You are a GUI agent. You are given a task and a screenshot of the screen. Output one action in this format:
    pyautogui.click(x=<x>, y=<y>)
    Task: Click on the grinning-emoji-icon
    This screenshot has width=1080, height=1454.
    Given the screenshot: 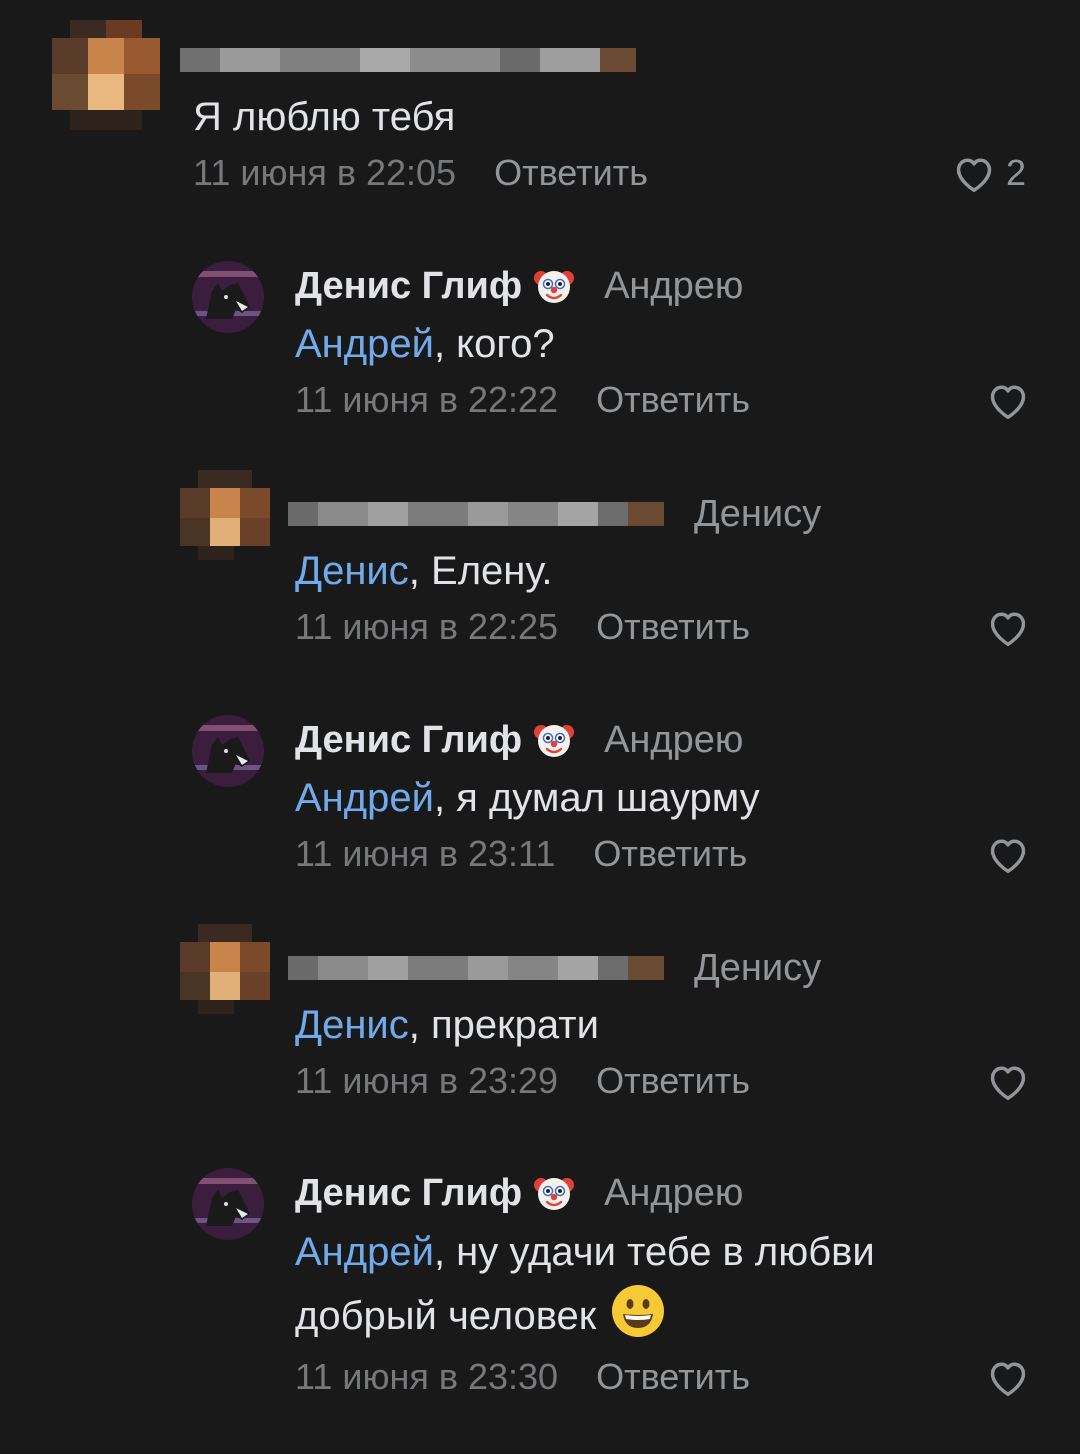 What is the action you would take?
    pyautogui.click(x=638, y=1311)
    